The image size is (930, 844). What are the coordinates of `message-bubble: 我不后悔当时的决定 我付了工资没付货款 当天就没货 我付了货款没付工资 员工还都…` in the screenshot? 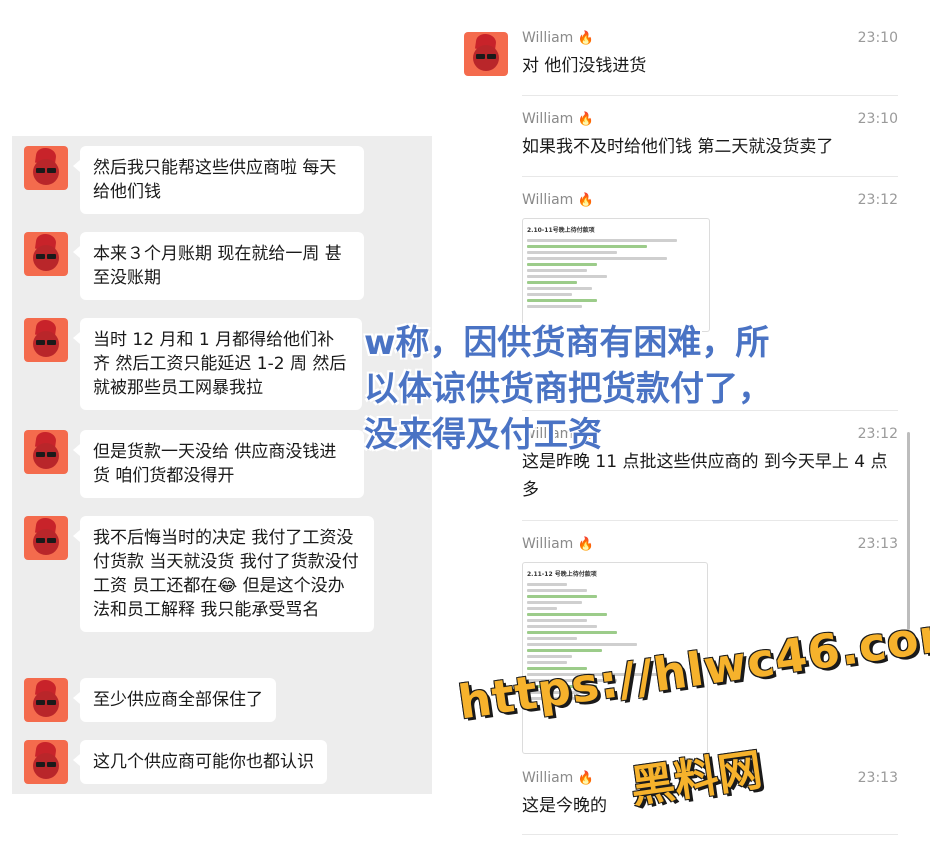 It's located at (223, 574).